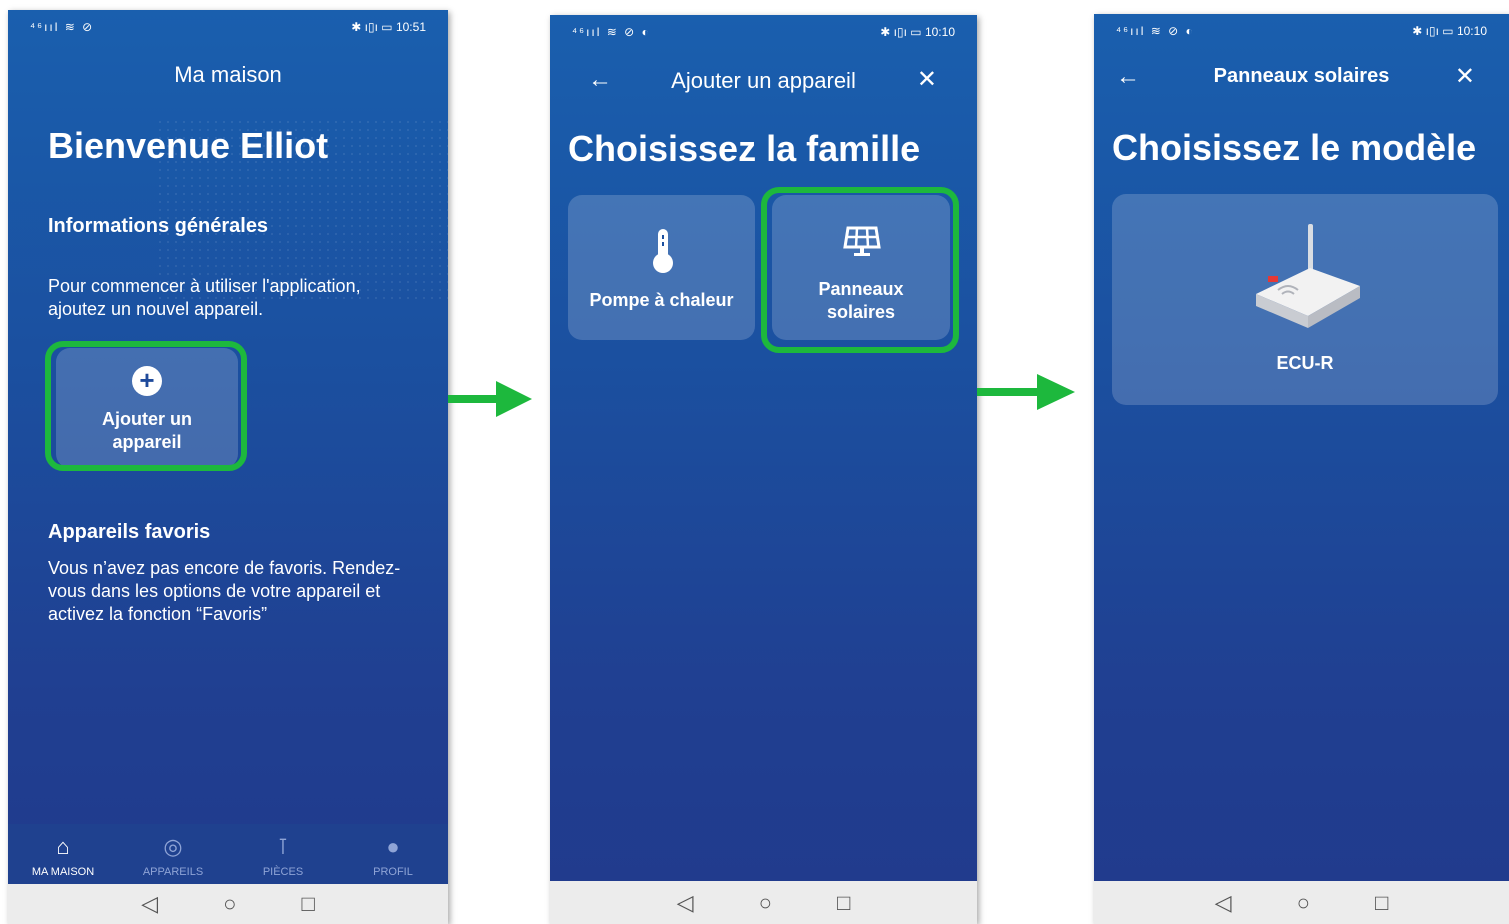  I want to click on app-header: ← Ajouter un appareil ✕, so click(763, 90).